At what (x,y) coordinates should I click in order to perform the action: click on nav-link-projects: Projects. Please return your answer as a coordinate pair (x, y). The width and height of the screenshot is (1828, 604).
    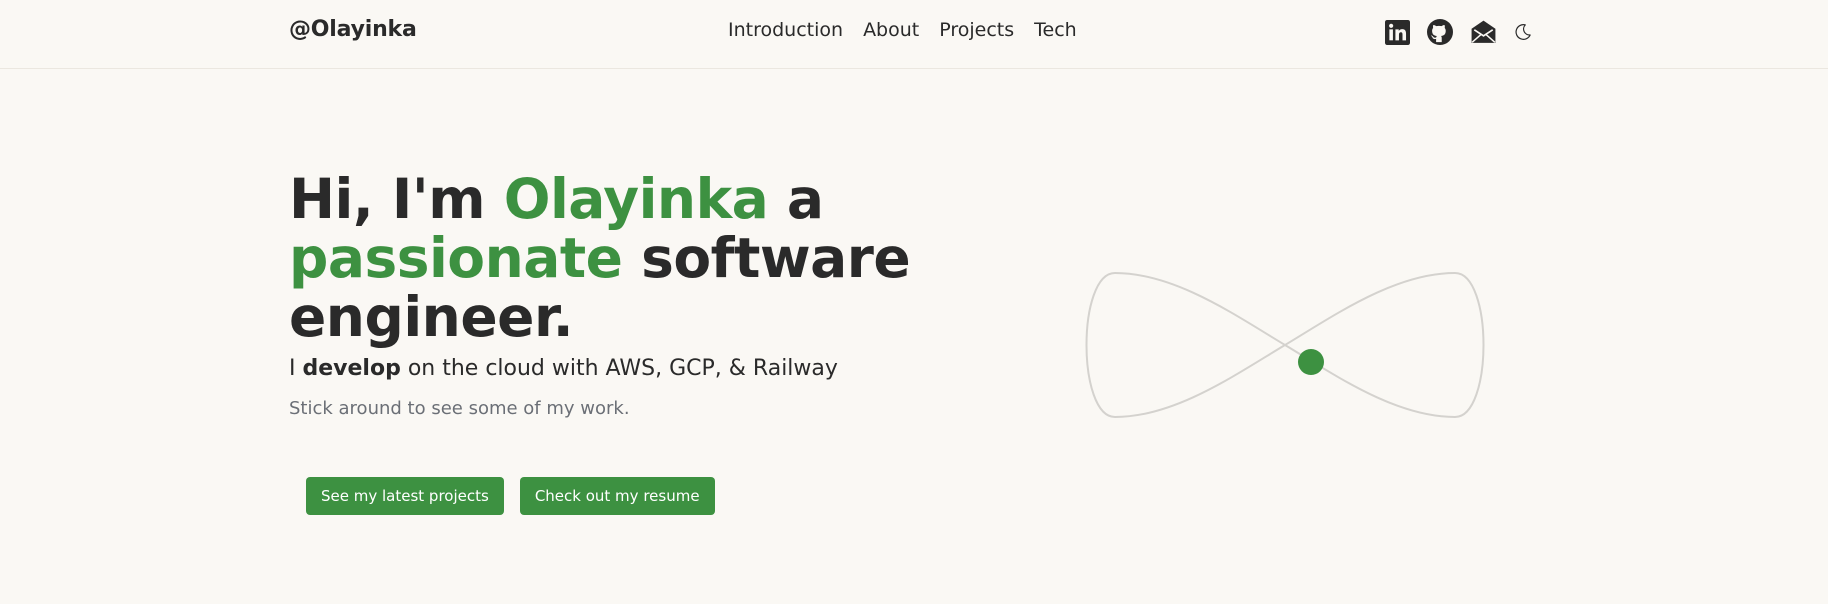
    Looking at the image, I should click on (976, 30).